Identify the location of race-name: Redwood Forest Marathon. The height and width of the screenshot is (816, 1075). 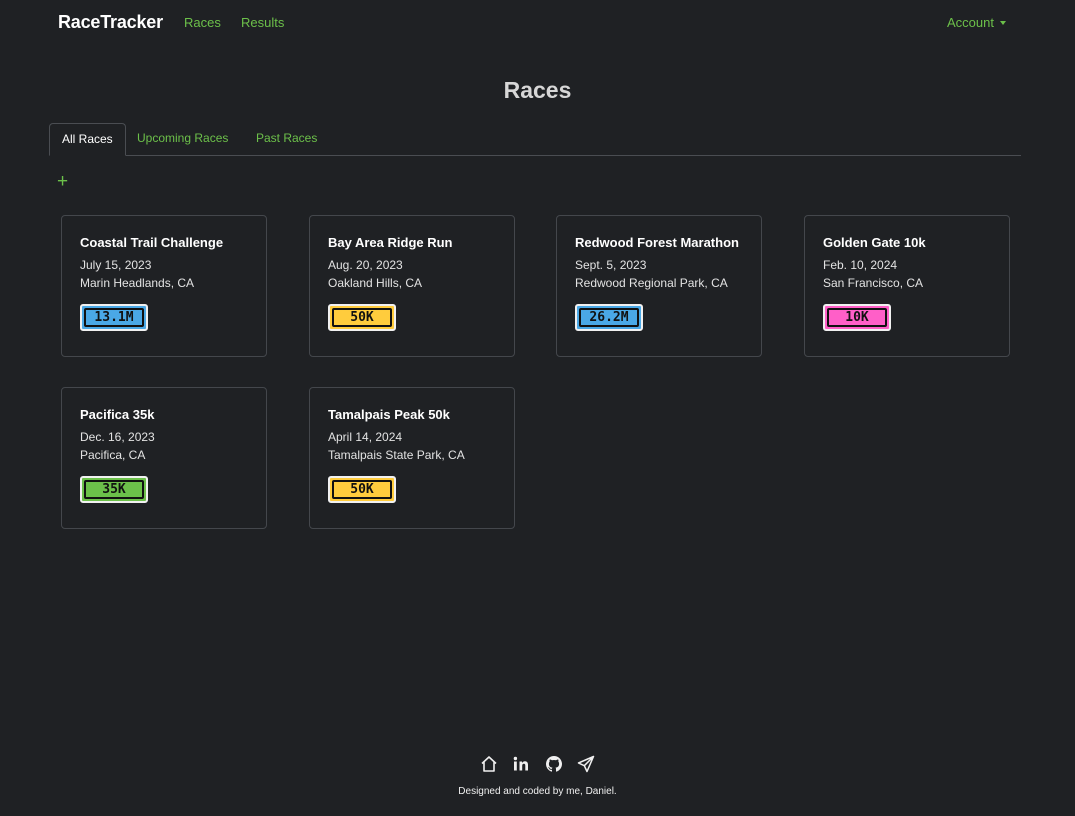
(657, 242).